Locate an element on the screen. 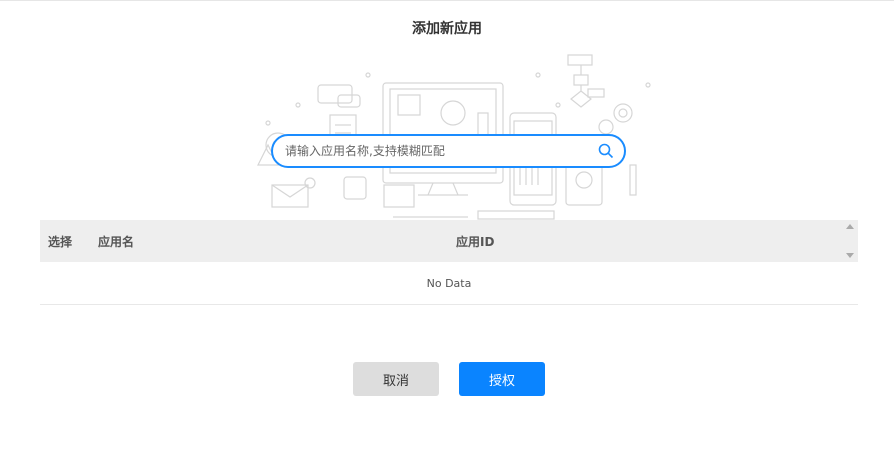  authorize-button: 授权 is located at coordinates (502, 379).